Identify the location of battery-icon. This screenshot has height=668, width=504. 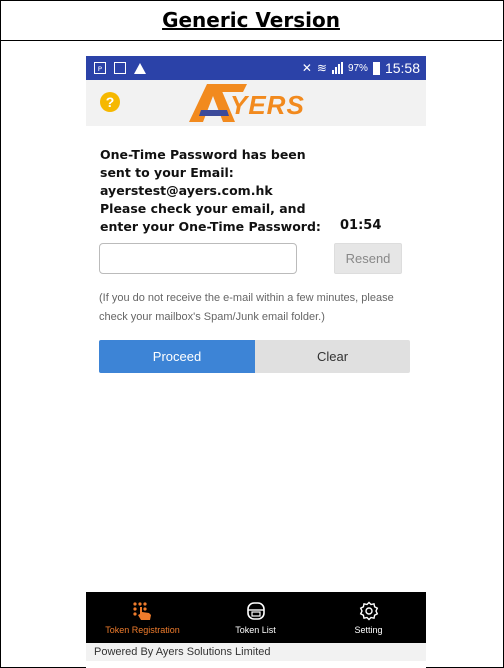
(376, 68).